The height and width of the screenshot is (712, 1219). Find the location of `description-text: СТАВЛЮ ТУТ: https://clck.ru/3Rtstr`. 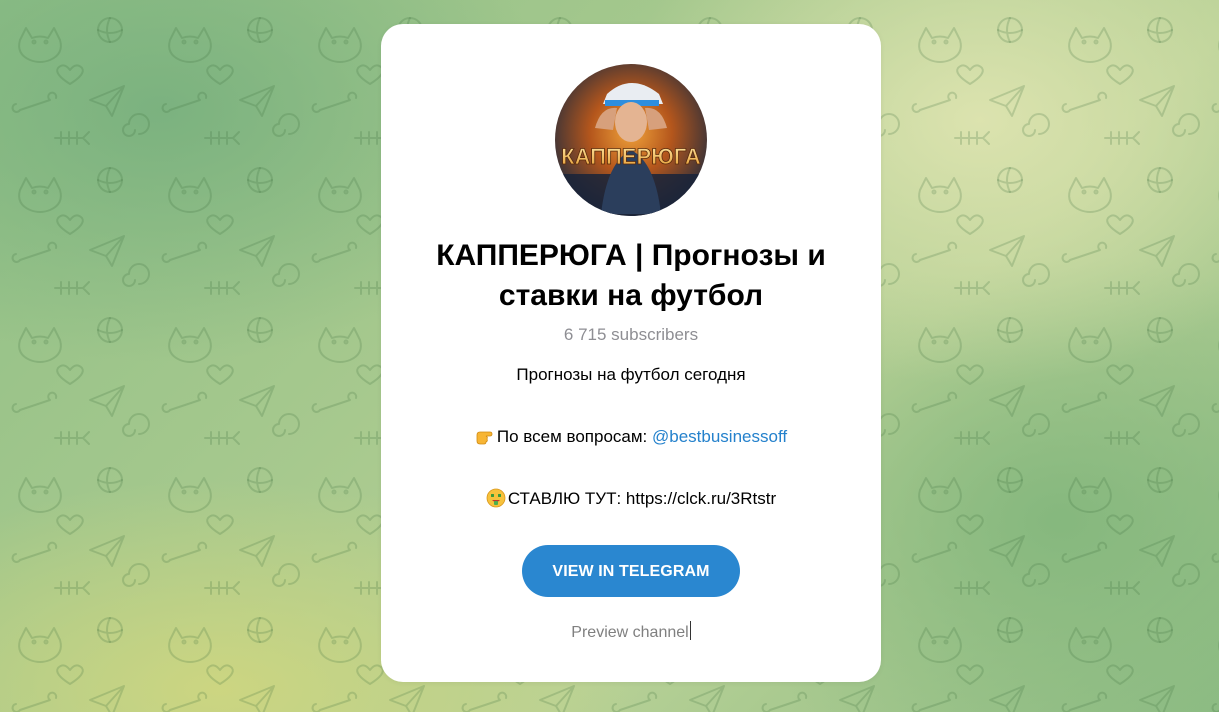

description-text: СТАВЛЮ ТУТ: https://clck.ru/3Rtstr is located at coordinates (642, 498).